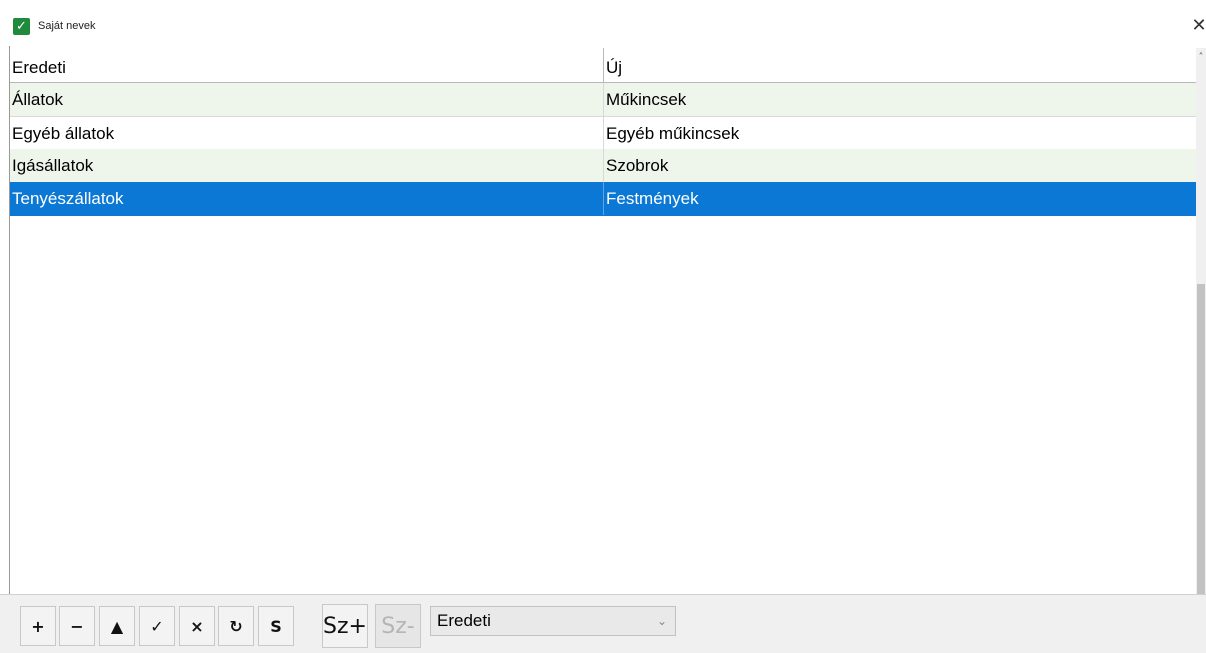  What do you see at coordinates (1198, 26) in the screenshot?
I see `close-icon: ✕` at bounding box center [1198, 26].